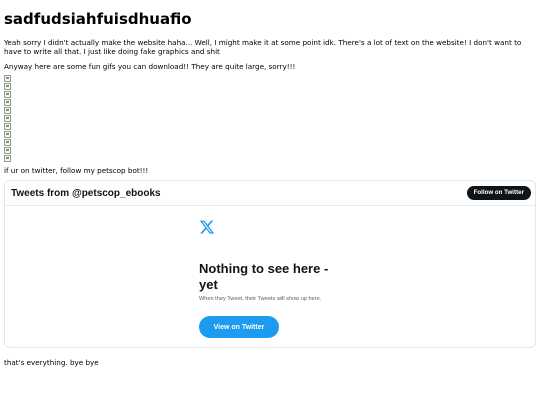 This screenshot has height=405, width=540. Describe the element at coordinates (264, 276) in the screenshot. I see `empty-state-title: Nothing to see here - yet` at that location.